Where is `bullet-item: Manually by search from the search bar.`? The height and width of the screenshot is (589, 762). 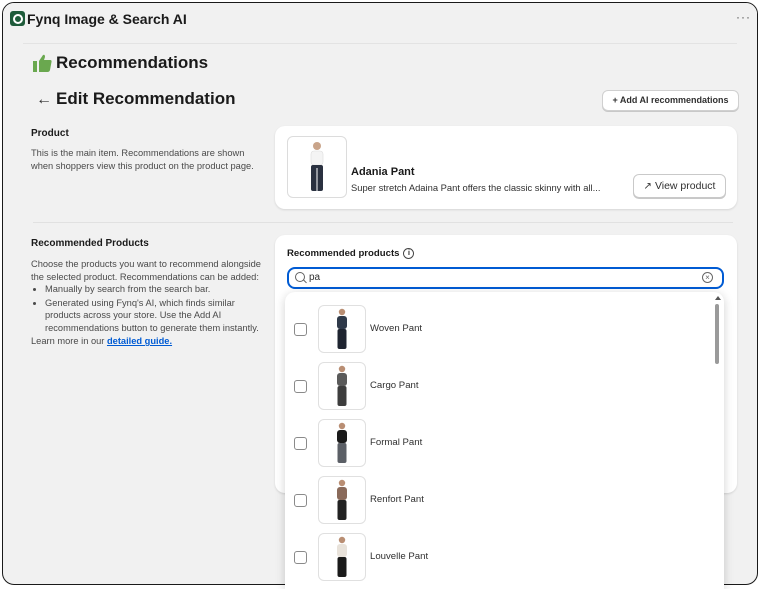
bullet-item: Manually by search from the search bar. is located at coordinates (155, 289).